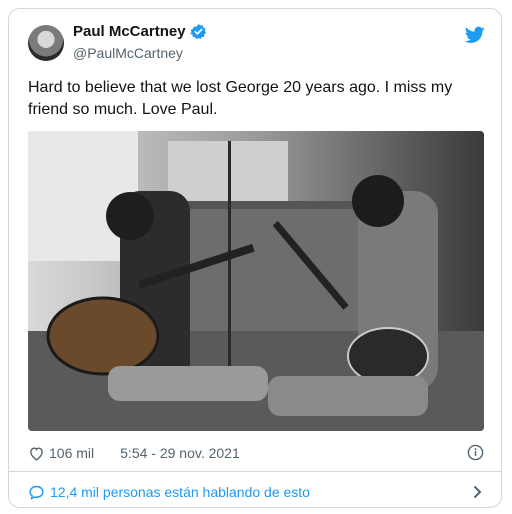 Image resolution: width=512 pixels, height=514 pixels. Describe the element at coordinates (197, 32) in the screenshot. I see `verified-badge-icon` at that location.